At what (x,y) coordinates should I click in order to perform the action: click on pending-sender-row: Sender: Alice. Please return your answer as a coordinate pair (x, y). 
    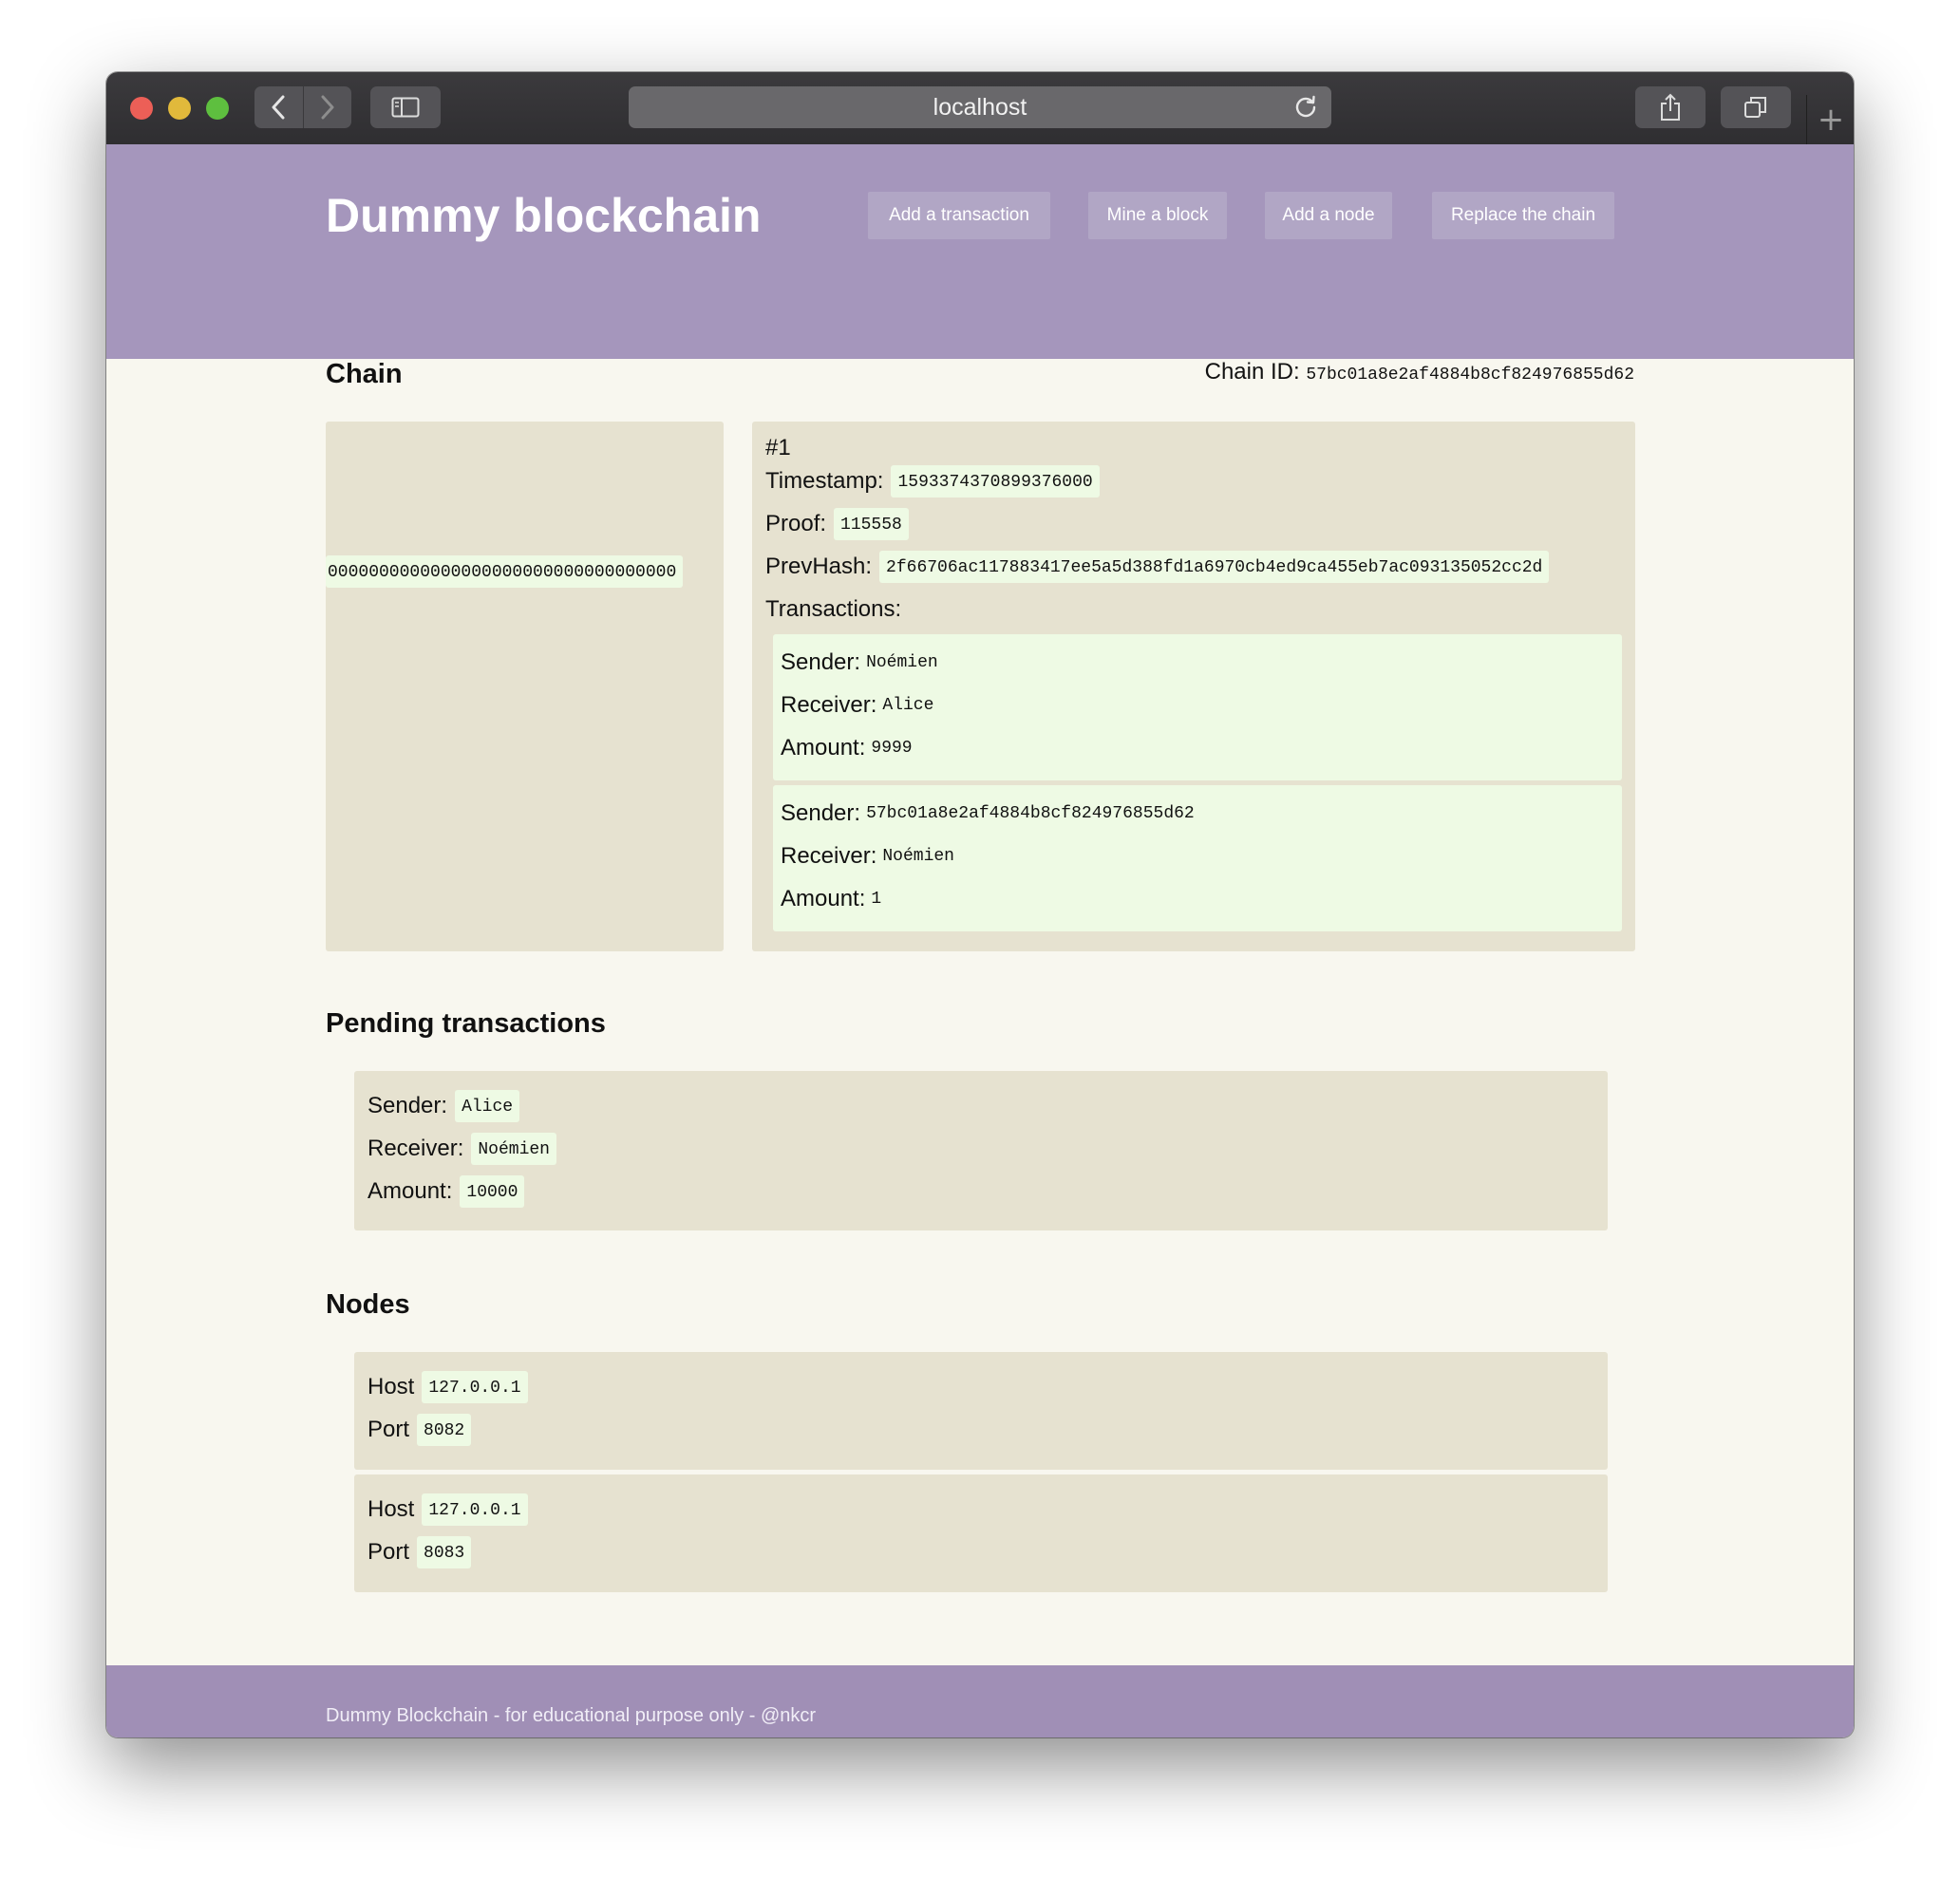
    Looking at the image, I should click on (444, 1106).